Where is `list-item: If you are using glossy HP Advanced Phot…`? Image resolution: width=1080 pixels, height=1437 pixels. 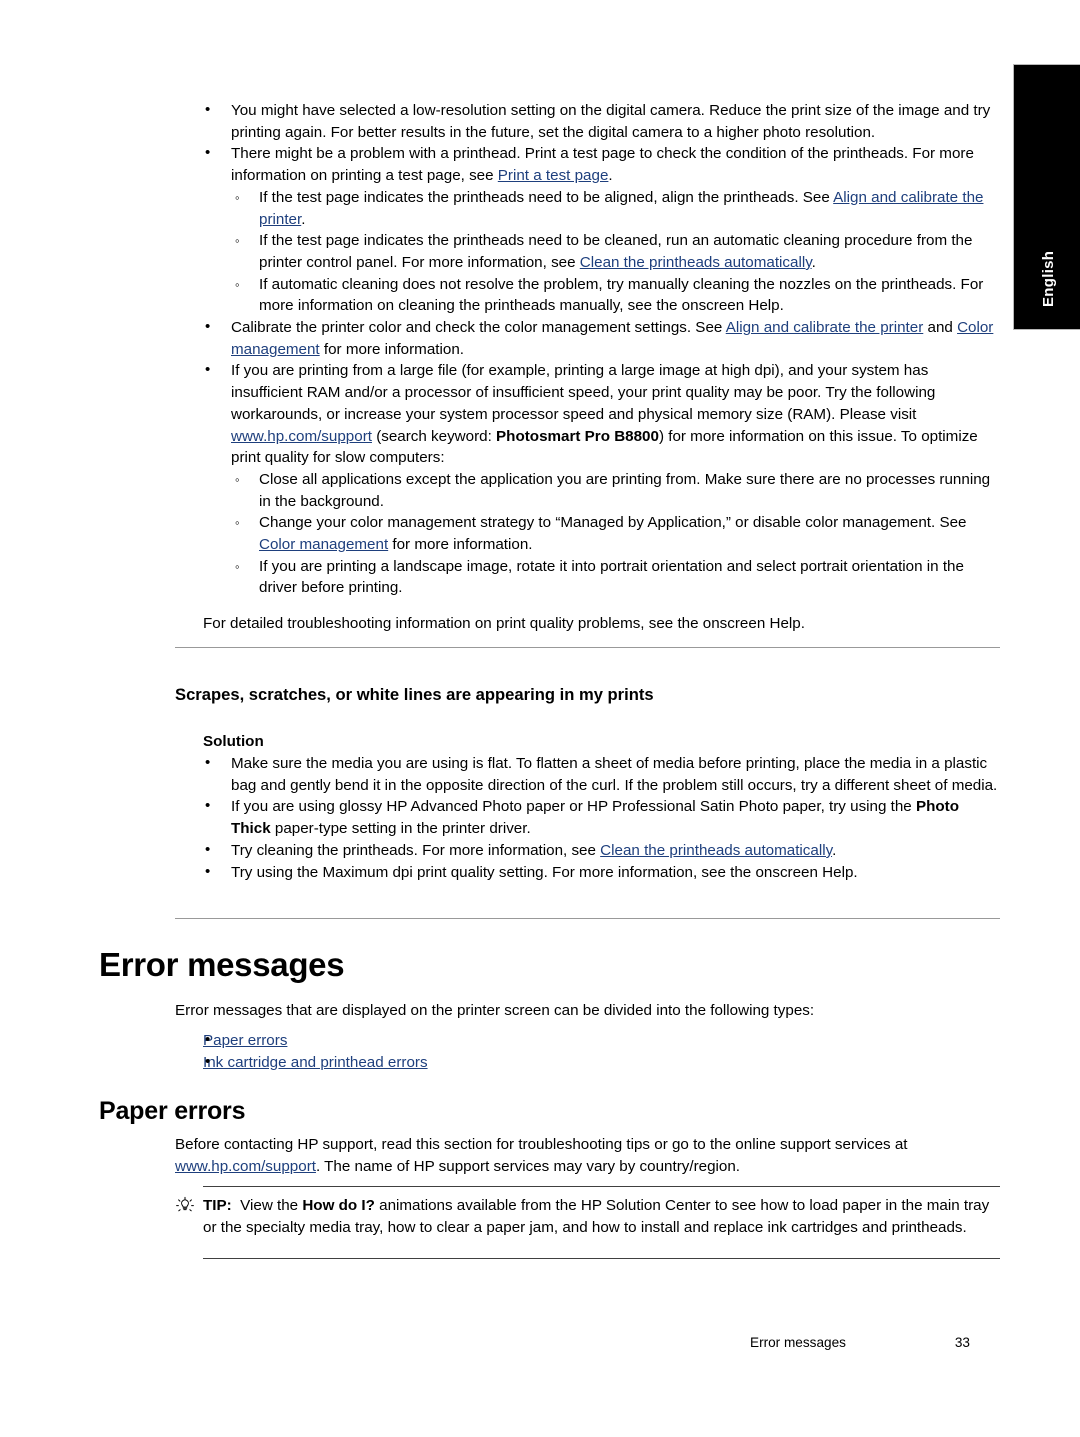 list-item: If you are using glossy HP Advanced Phot… is located at coordinates (587, 817).